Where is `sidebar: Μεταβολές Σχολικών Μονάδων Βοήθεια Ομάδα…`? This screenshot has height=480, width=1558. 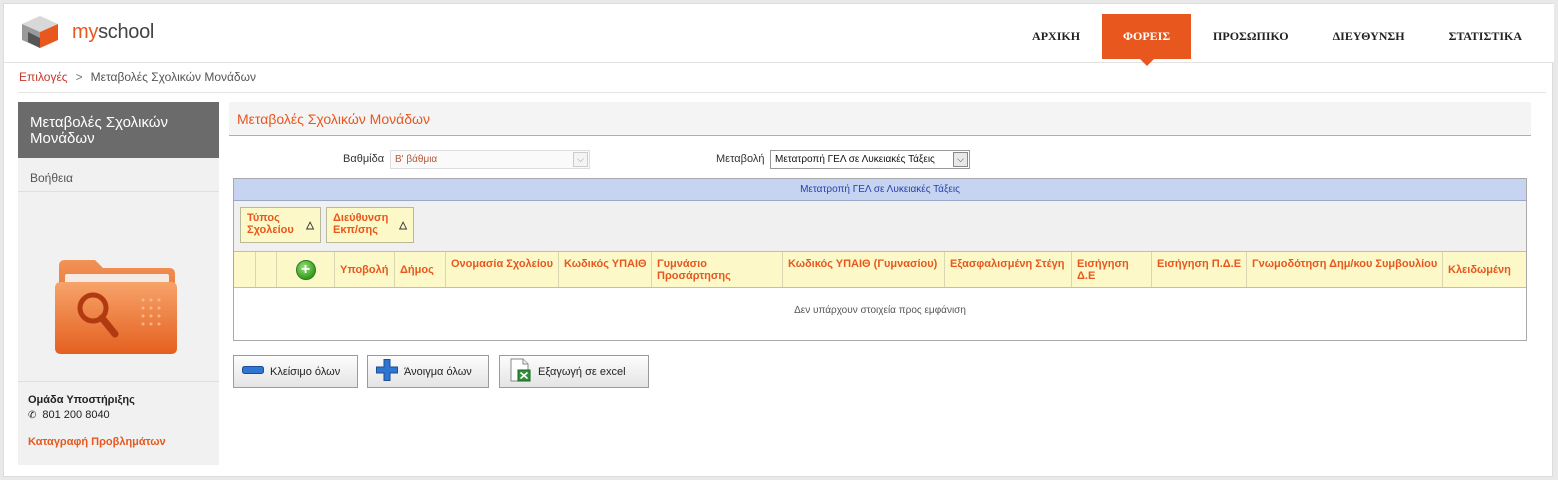
sidebar: Μεταβολές Σχολικών Μονάδων Βοήθεια Ομάδα… is located at coordinates (118, 283).